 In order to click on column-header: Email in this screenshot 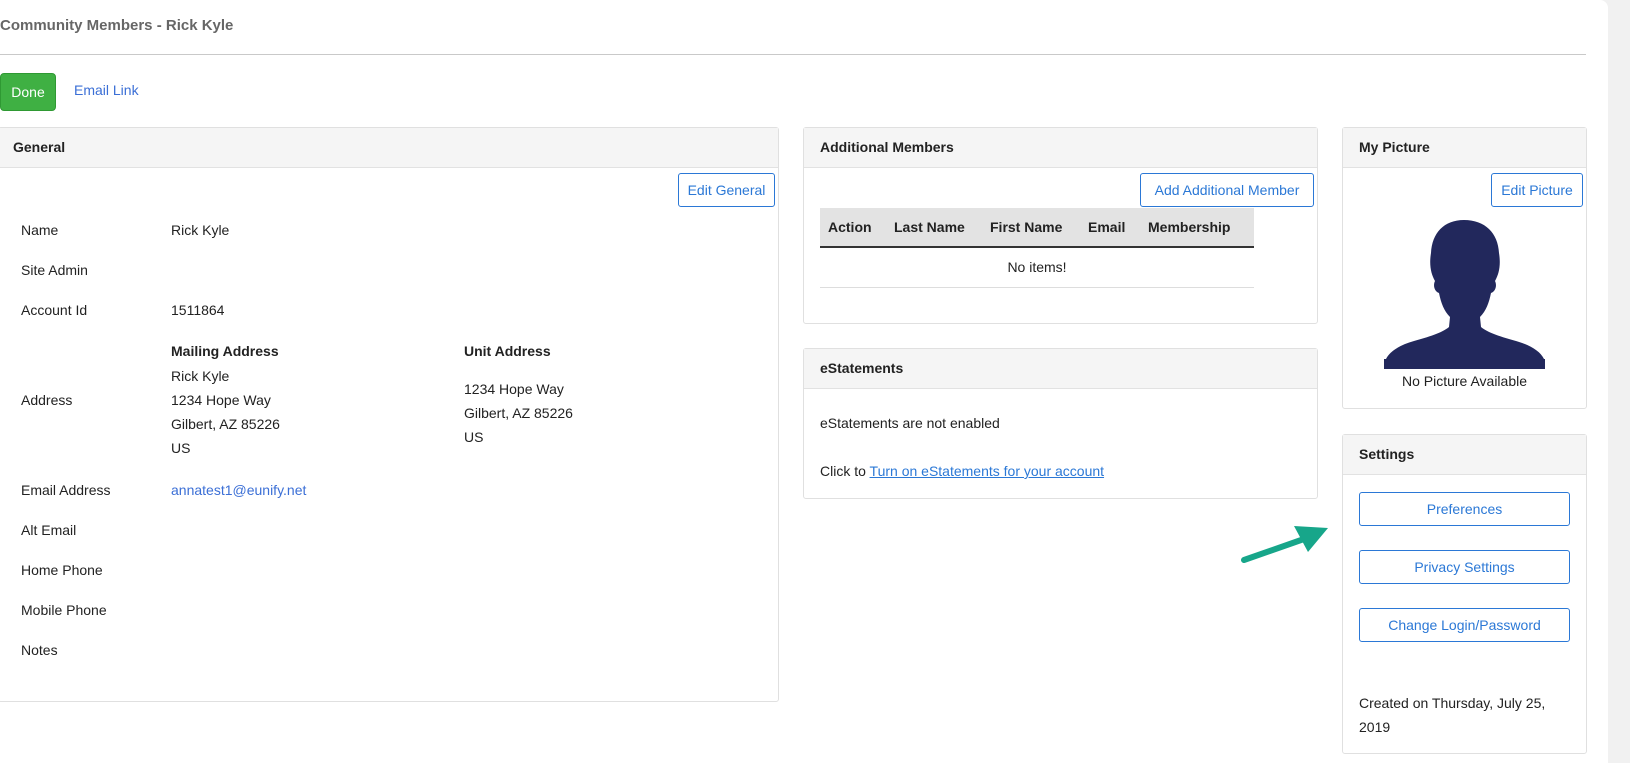, I will do `click(1106, 227)`.